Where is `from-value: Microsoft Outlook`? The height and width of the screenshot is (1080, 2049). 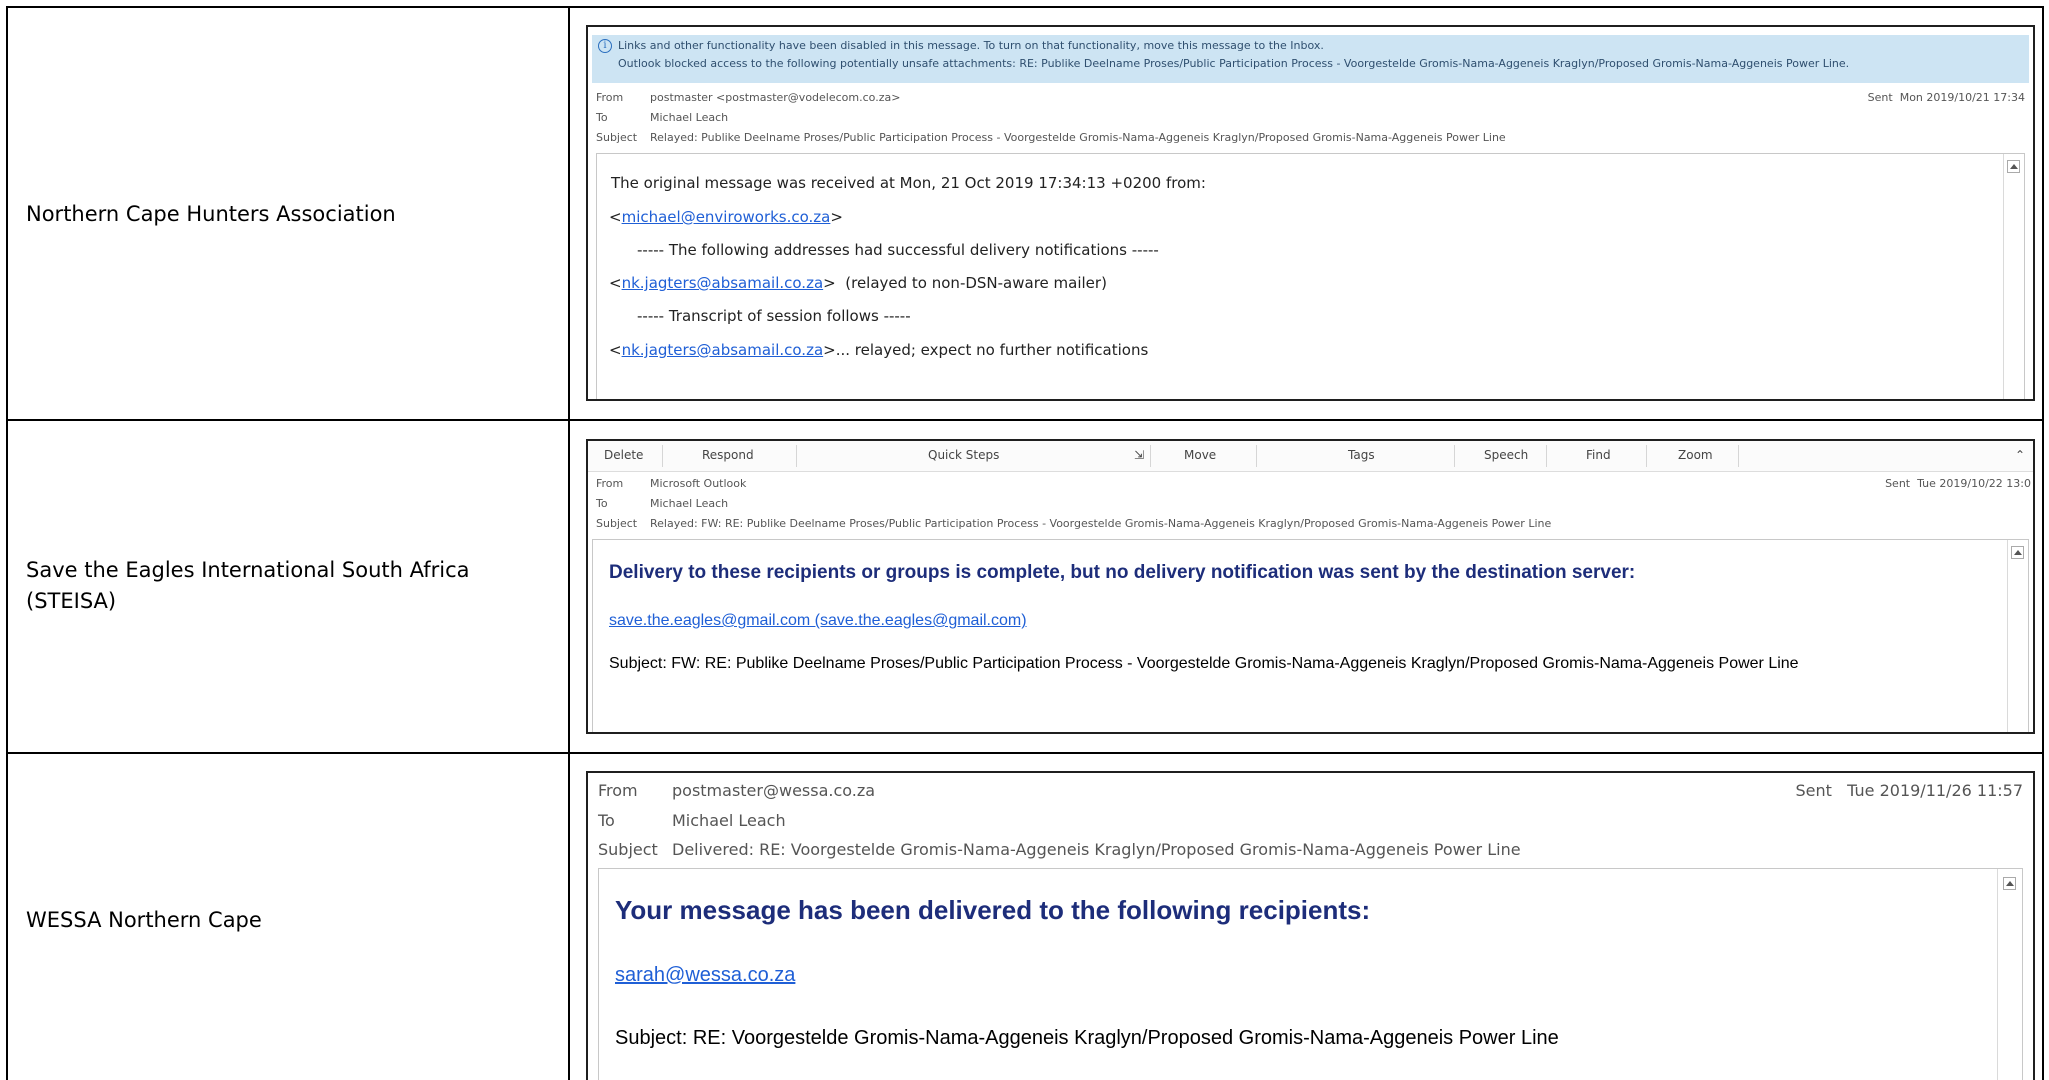 from-value: Microsoft Outlook is located at coordinates (698, 483).